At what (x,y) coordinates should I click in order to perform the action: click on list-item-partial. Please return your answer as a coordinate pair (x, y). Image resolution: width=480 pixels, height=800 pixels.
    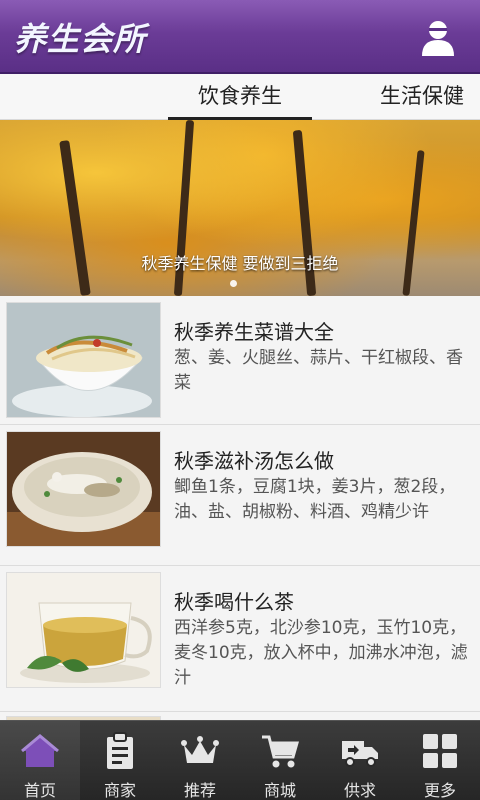
    Looking at the image, I should click on (240, 716).